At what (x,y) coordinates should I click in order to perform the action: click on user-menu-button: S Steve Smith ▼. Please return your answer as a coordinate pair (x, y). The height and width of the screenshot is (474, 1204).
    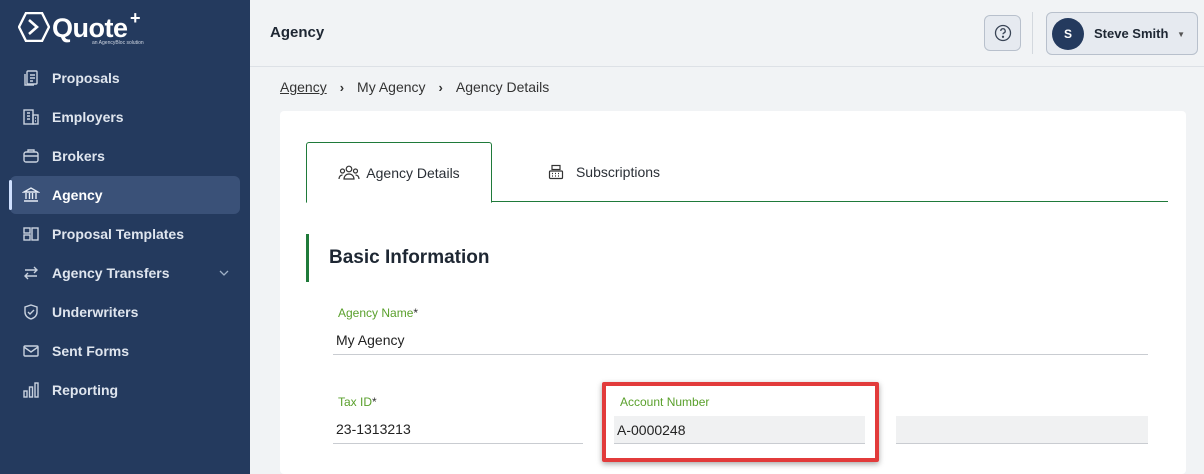
    Looking at the image, I should click on (1122, 33).